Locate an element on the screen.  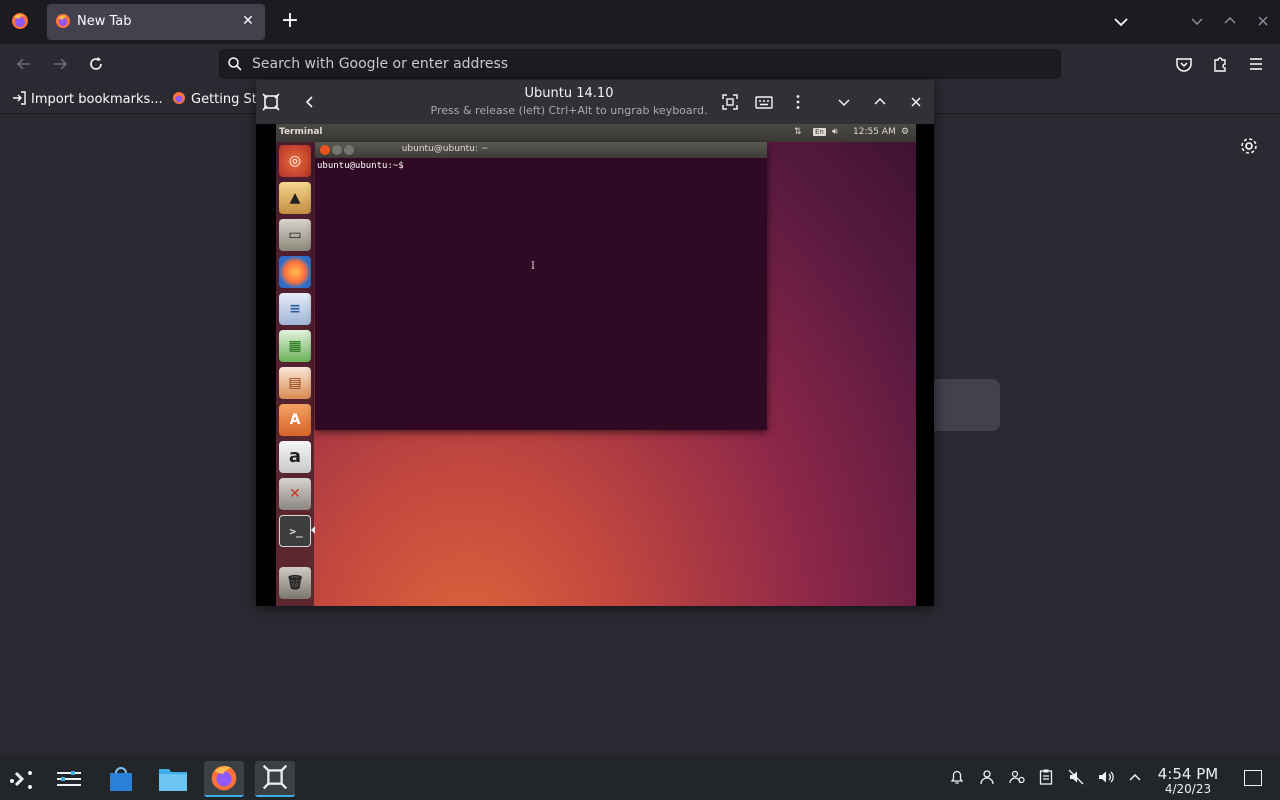
show-desktop-icon is located at coordinates (1253, 778).